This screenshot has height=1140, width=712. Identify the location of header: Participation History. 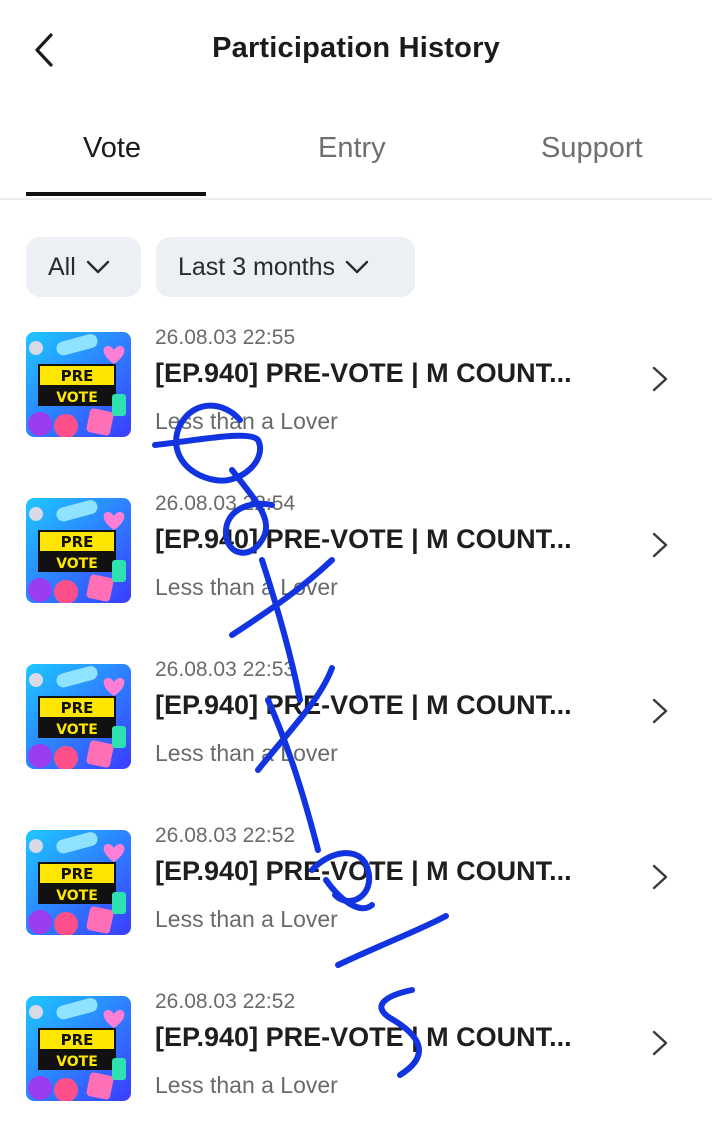
(356, 50).